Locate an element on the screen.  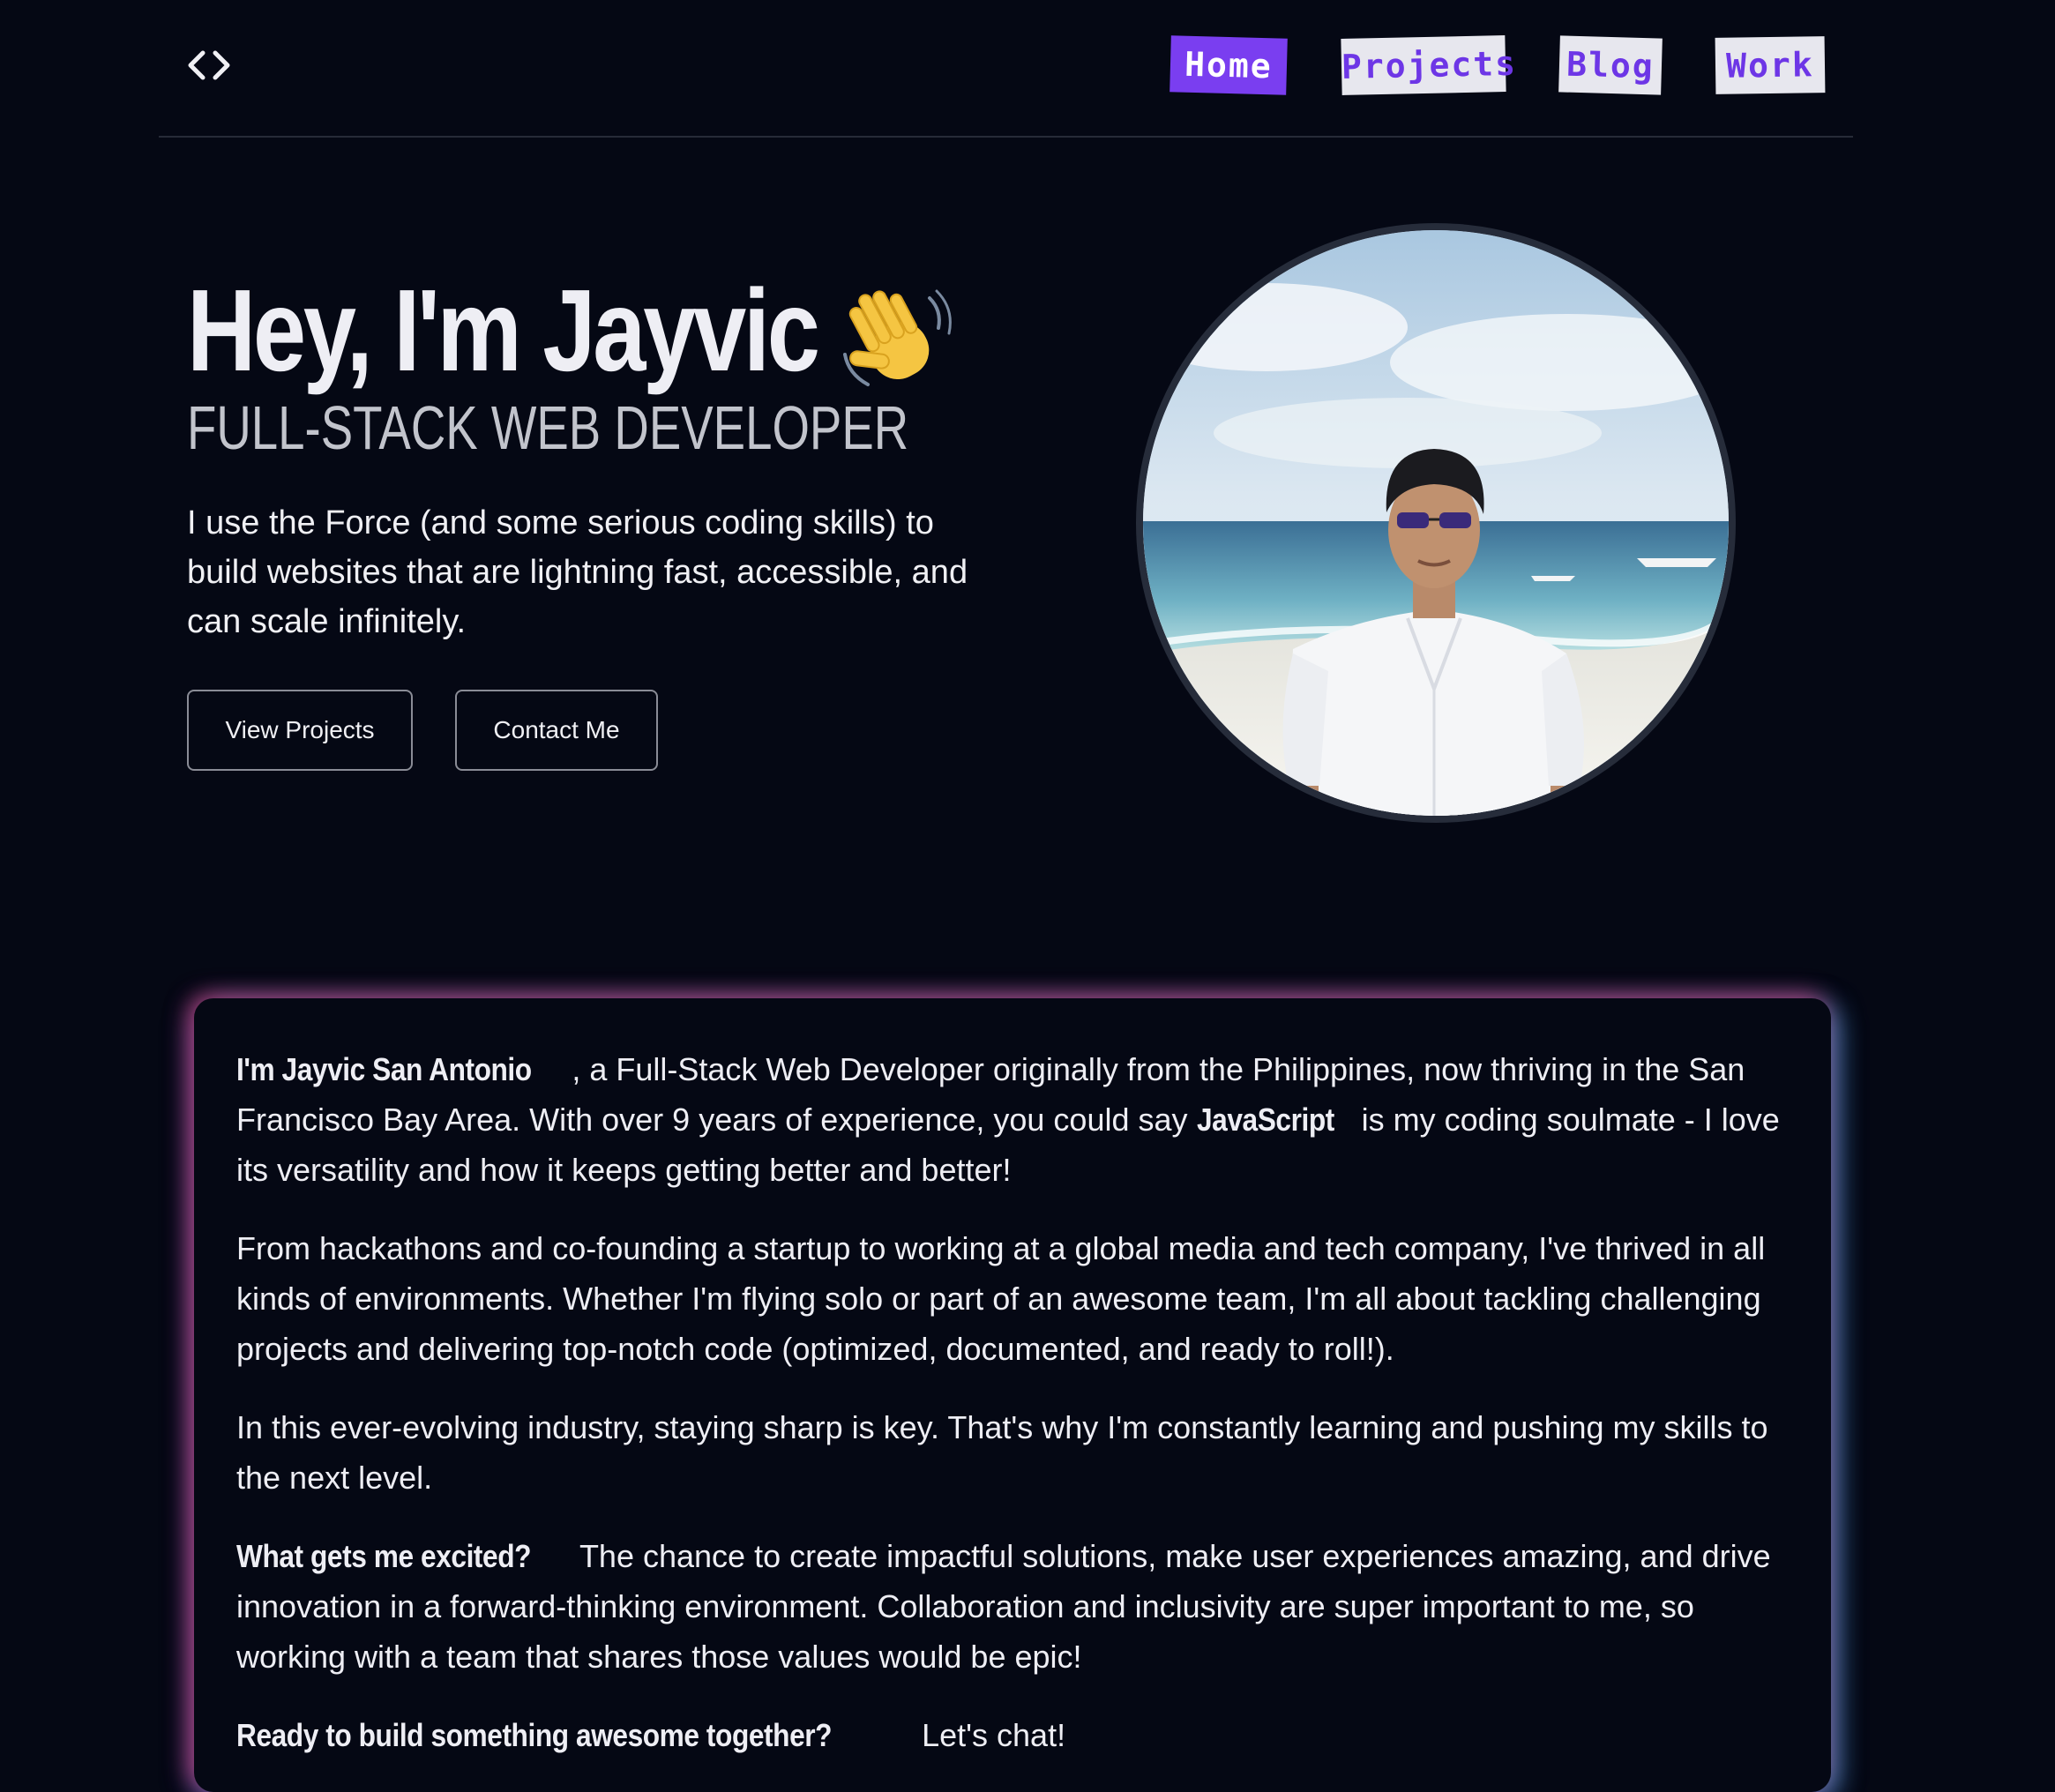
hero-title: Hey, I'm Jayvic is located at coordinates (503, 330).